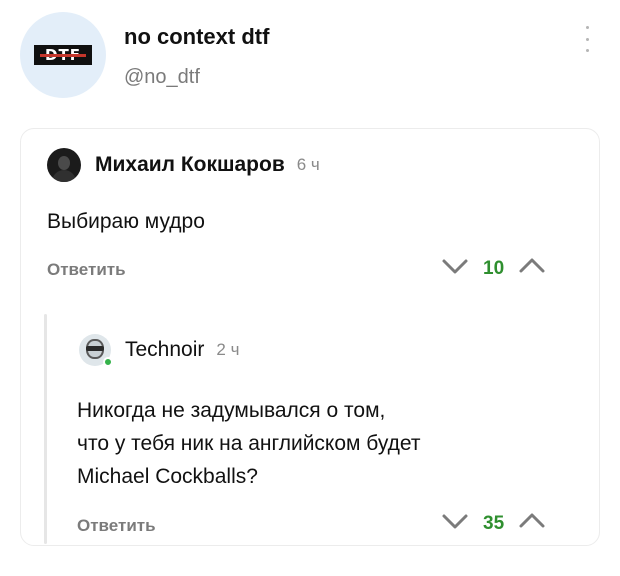  Describe the element at coordinates (228, 349) in the screenshot. I see `reply-timestamp: 2 ч` at that location.